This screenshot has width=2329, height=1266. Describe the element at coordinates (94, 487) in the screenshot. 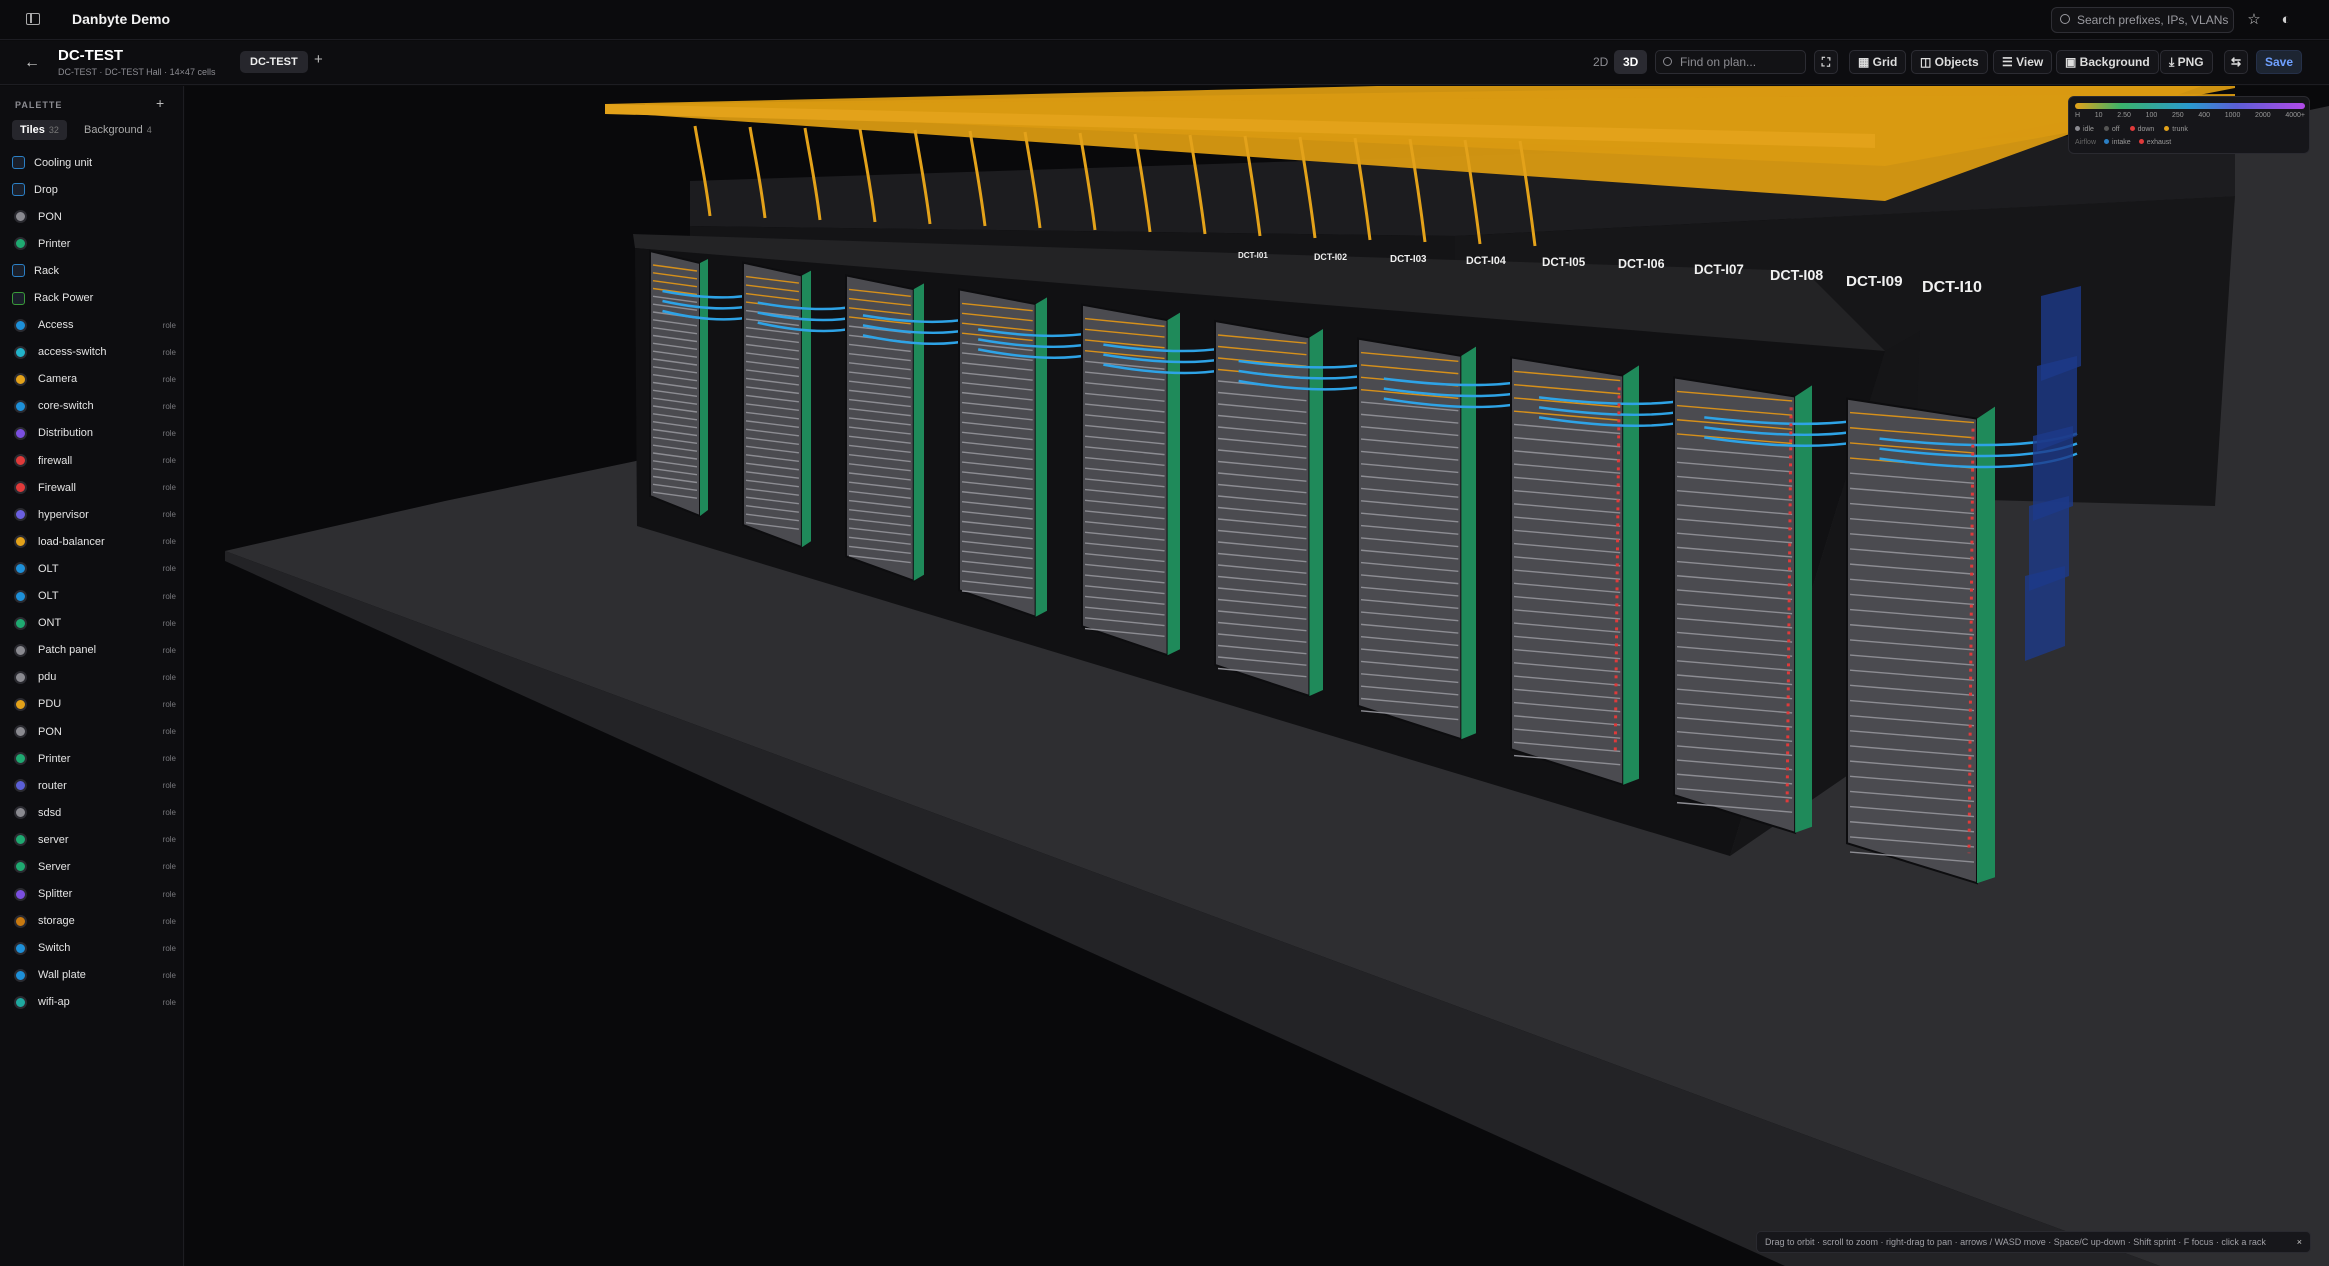

I see `palette-item: Firewall role` at that location.